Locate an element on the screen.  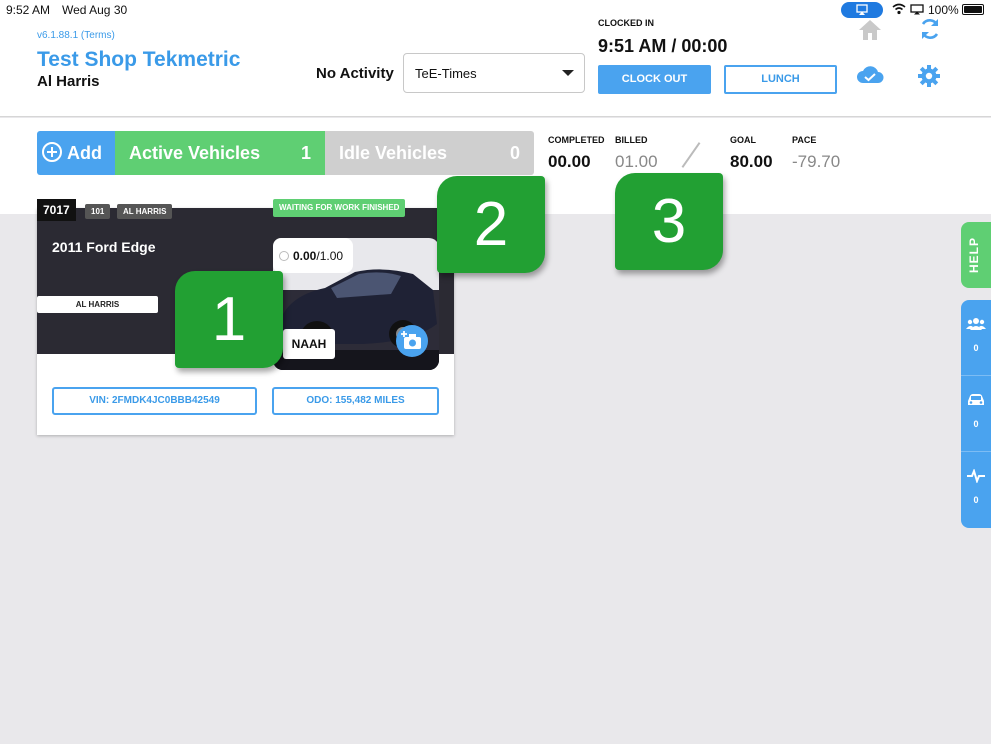
odometer-button: ODO: 155,482 MILES is located at coordinates (355, 401).